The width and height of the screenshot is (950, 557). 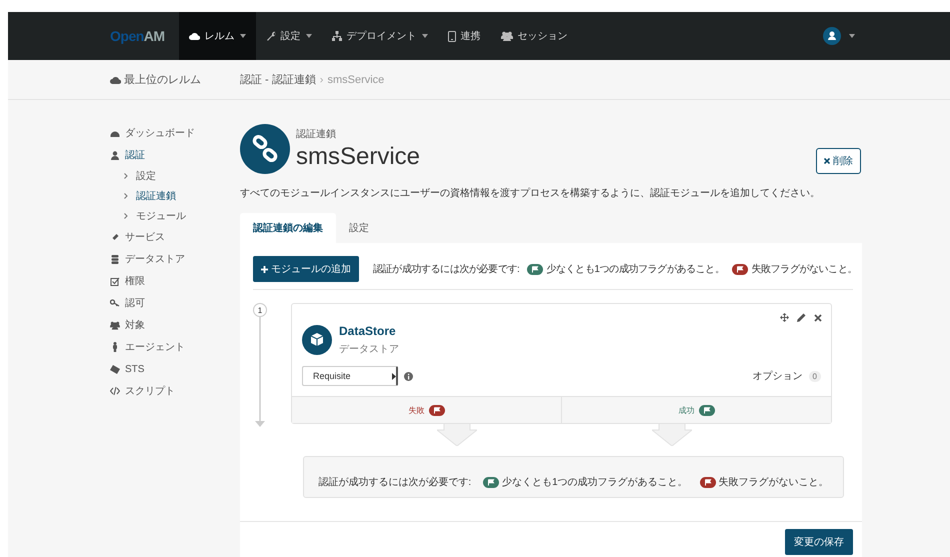 What do you see at coordinates (777, 376) in the screenshot?
I see `options-link: オプション` at bounding box center [777, 376].